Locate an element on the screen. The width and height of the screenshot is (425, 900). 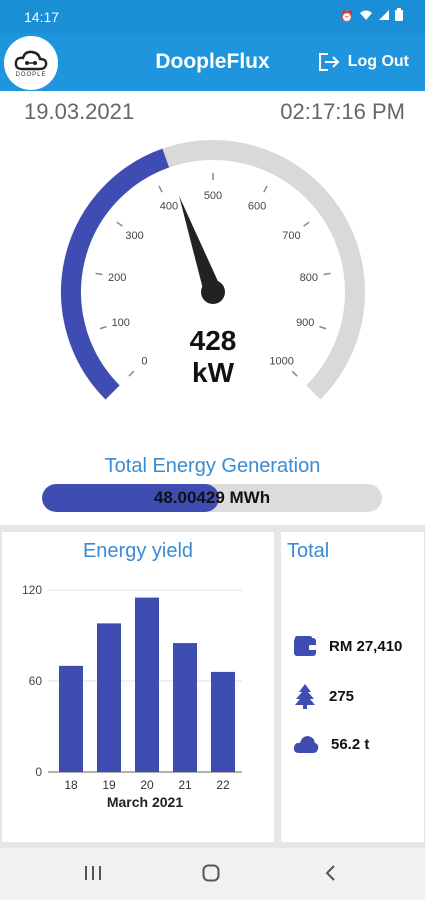
back-icon is located at coordinates (330, 873).